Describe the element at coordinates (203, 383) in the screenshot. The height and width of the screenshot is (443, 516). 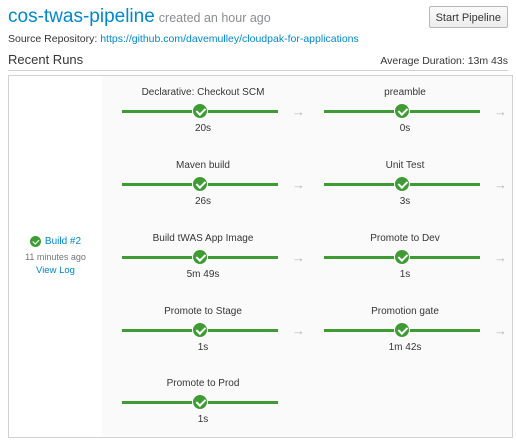
I see `stage-name: Promote to Prod` at that location.